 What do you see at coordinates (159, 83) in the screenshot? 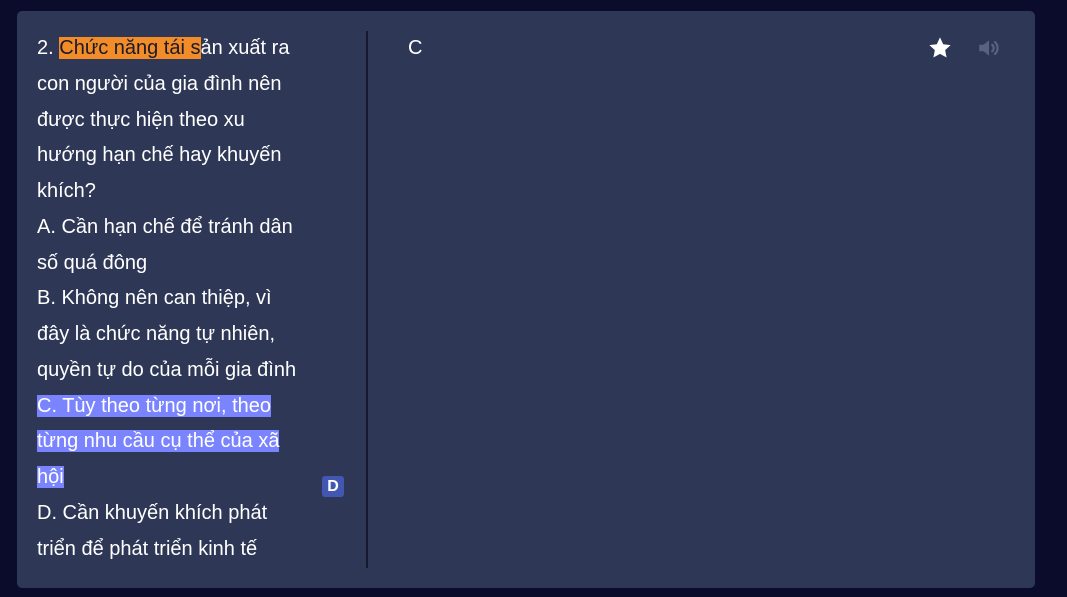
I see `question-line: con người của gia đình nên` at bounding box center [159, 83].